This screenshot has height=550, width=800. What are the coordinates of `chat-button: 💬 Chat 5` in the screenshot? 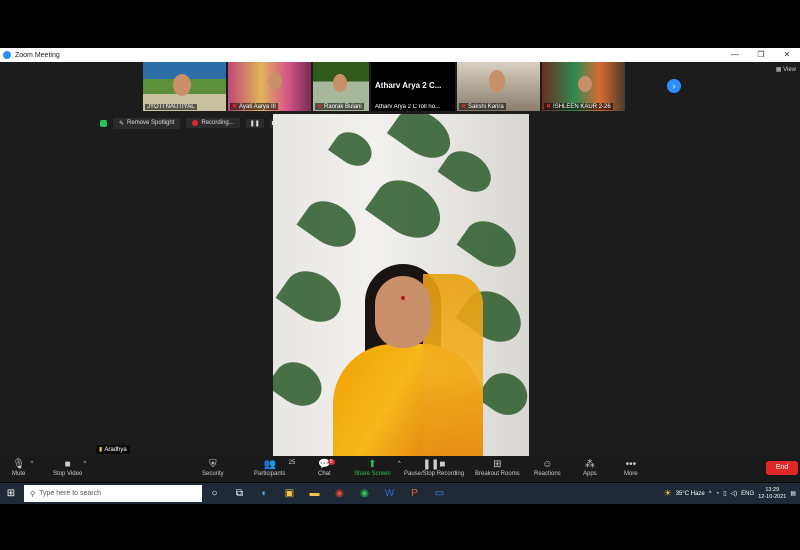 It's located at (326, 468).